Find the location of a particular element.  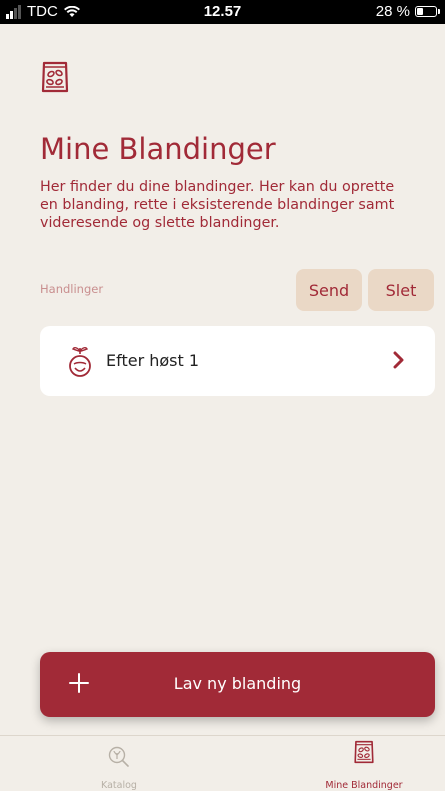

tab-bar: Katalog Mine Blandinger is located at coordinates (222, 763).